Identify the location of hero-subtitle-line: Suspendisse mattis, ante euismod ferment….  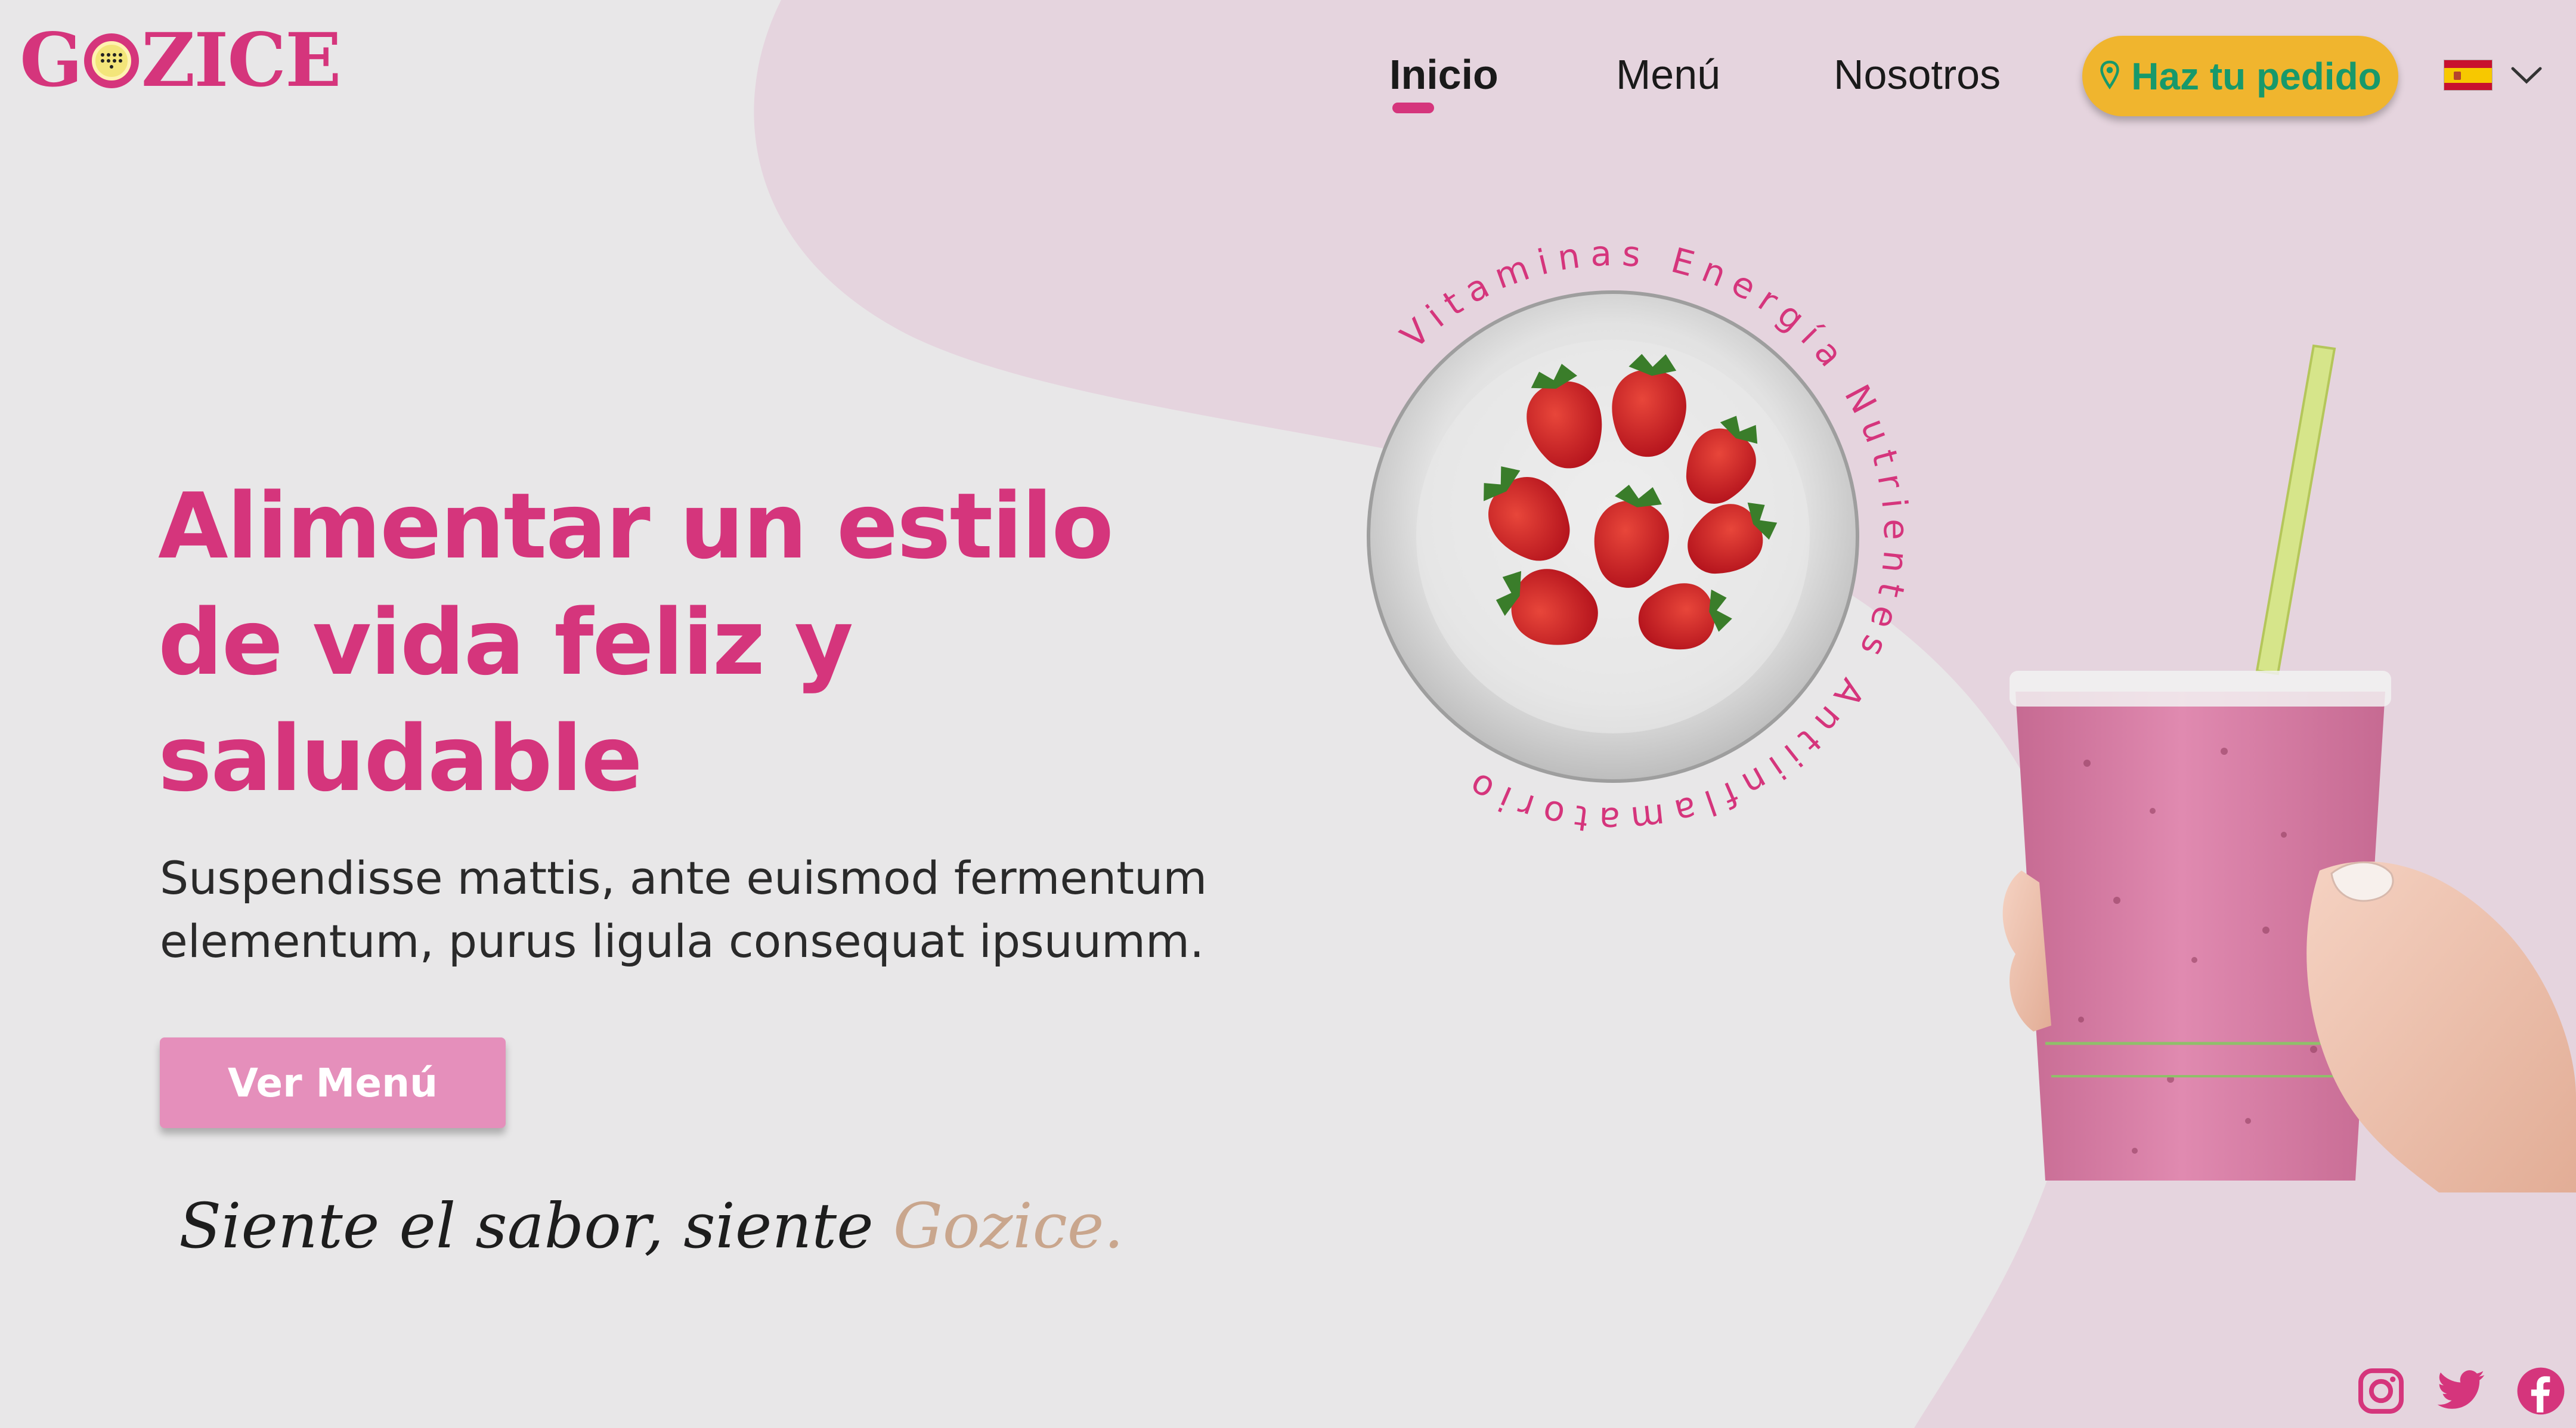
(684, 877).